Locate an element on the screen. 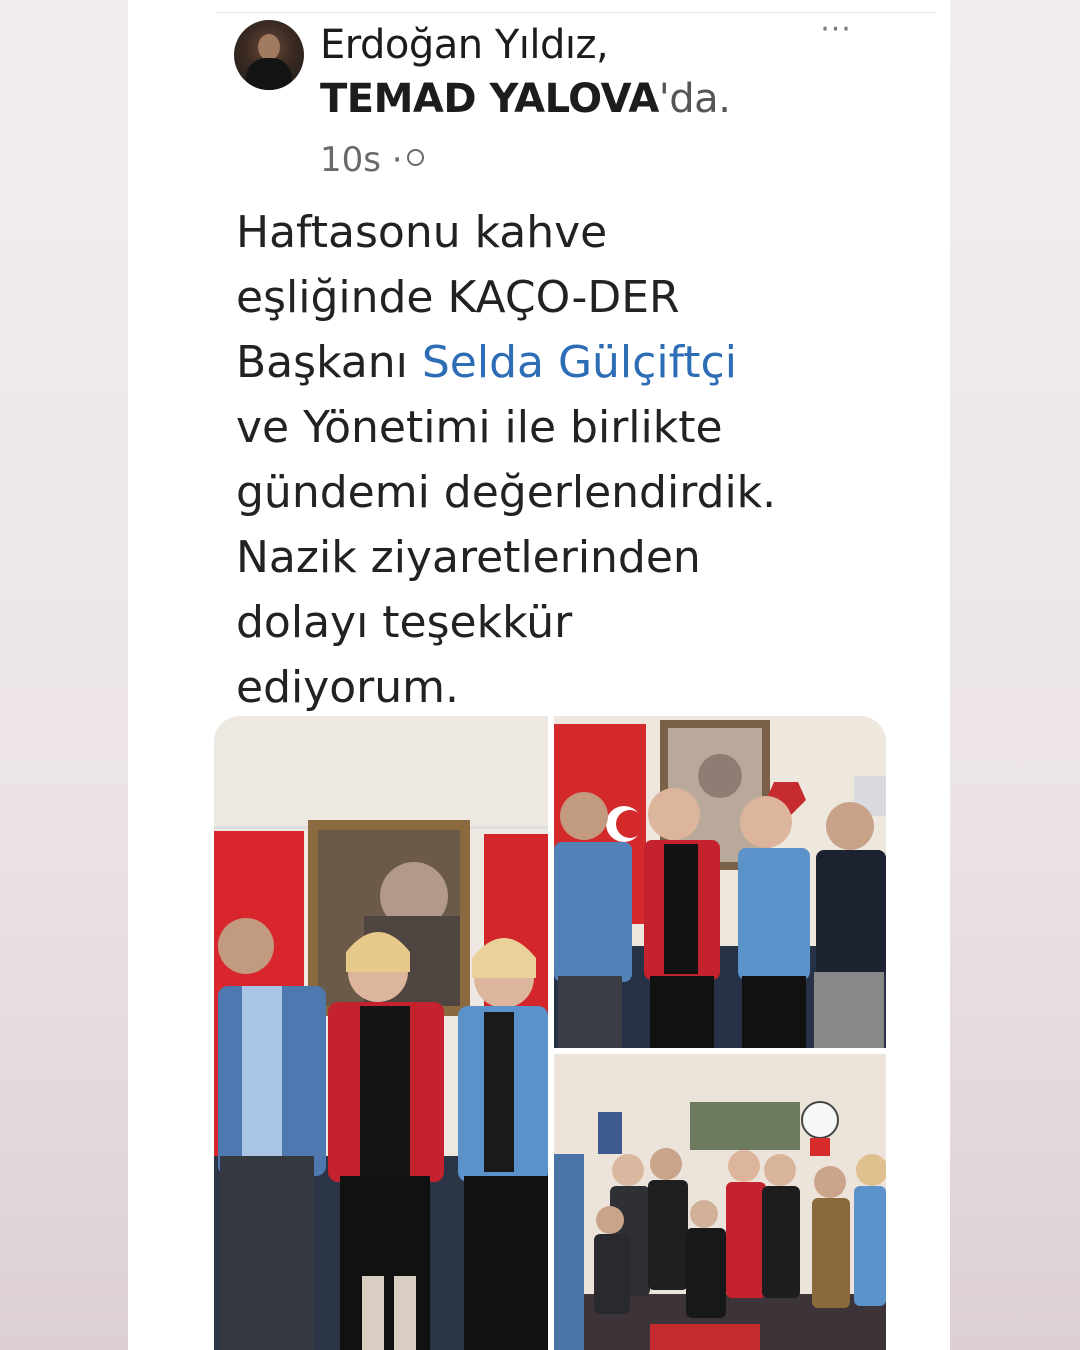 The image size is (1080, 1350). photo-group-1-image is located at coordinates (381, 1033).